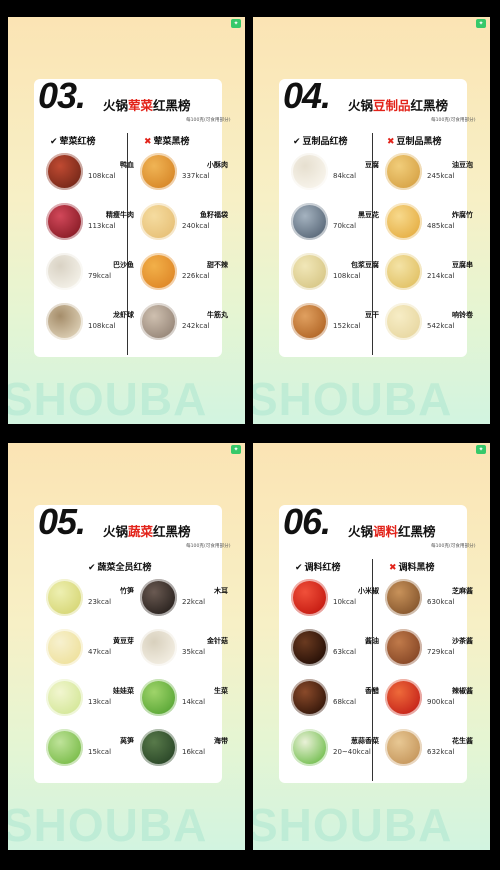 The image size is (500, 870). What do you see at coordinates (365, 265) in the screenshot?
I see `item-name: 包浆豆腐` at bounding box center [365, 265].